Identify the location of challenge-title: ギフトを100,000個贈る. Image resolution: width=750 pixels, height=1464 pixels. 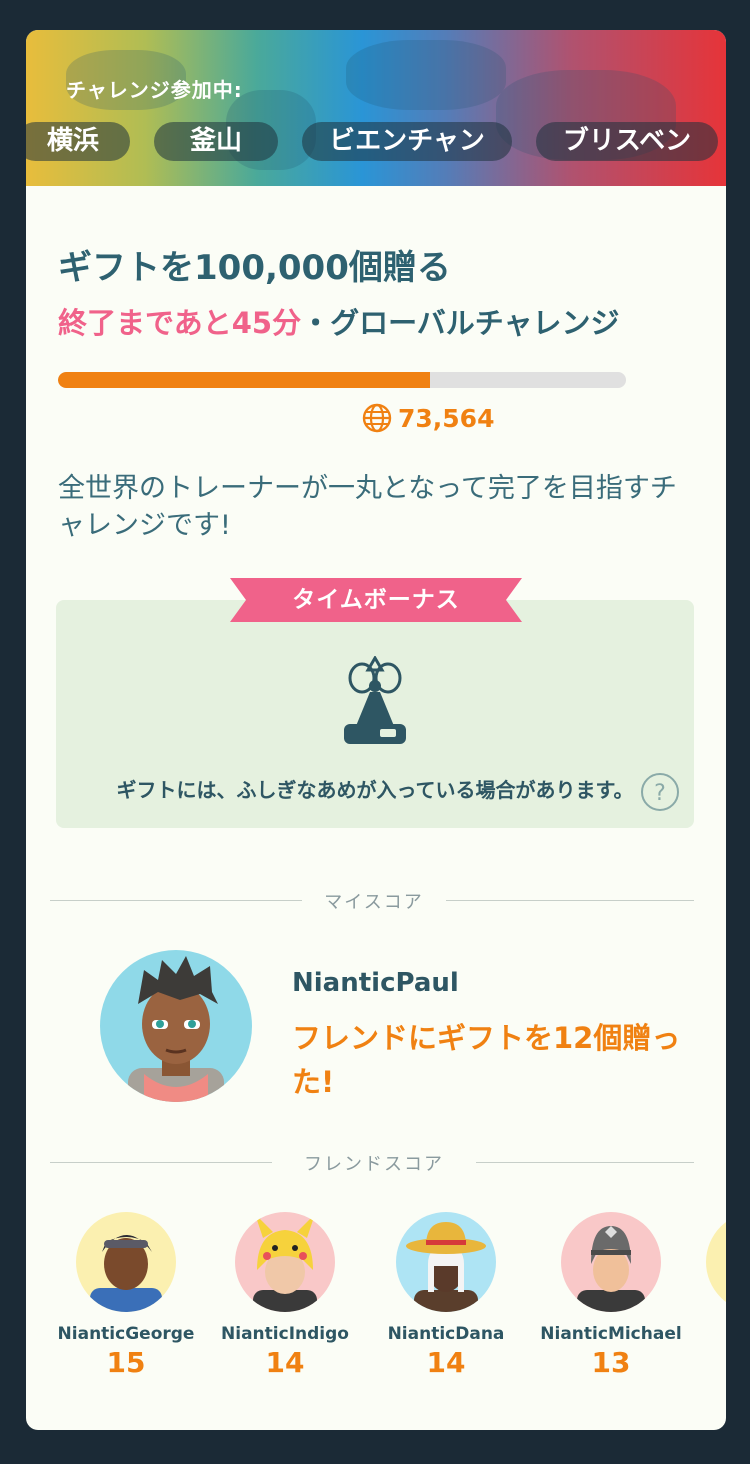
(254, 268).